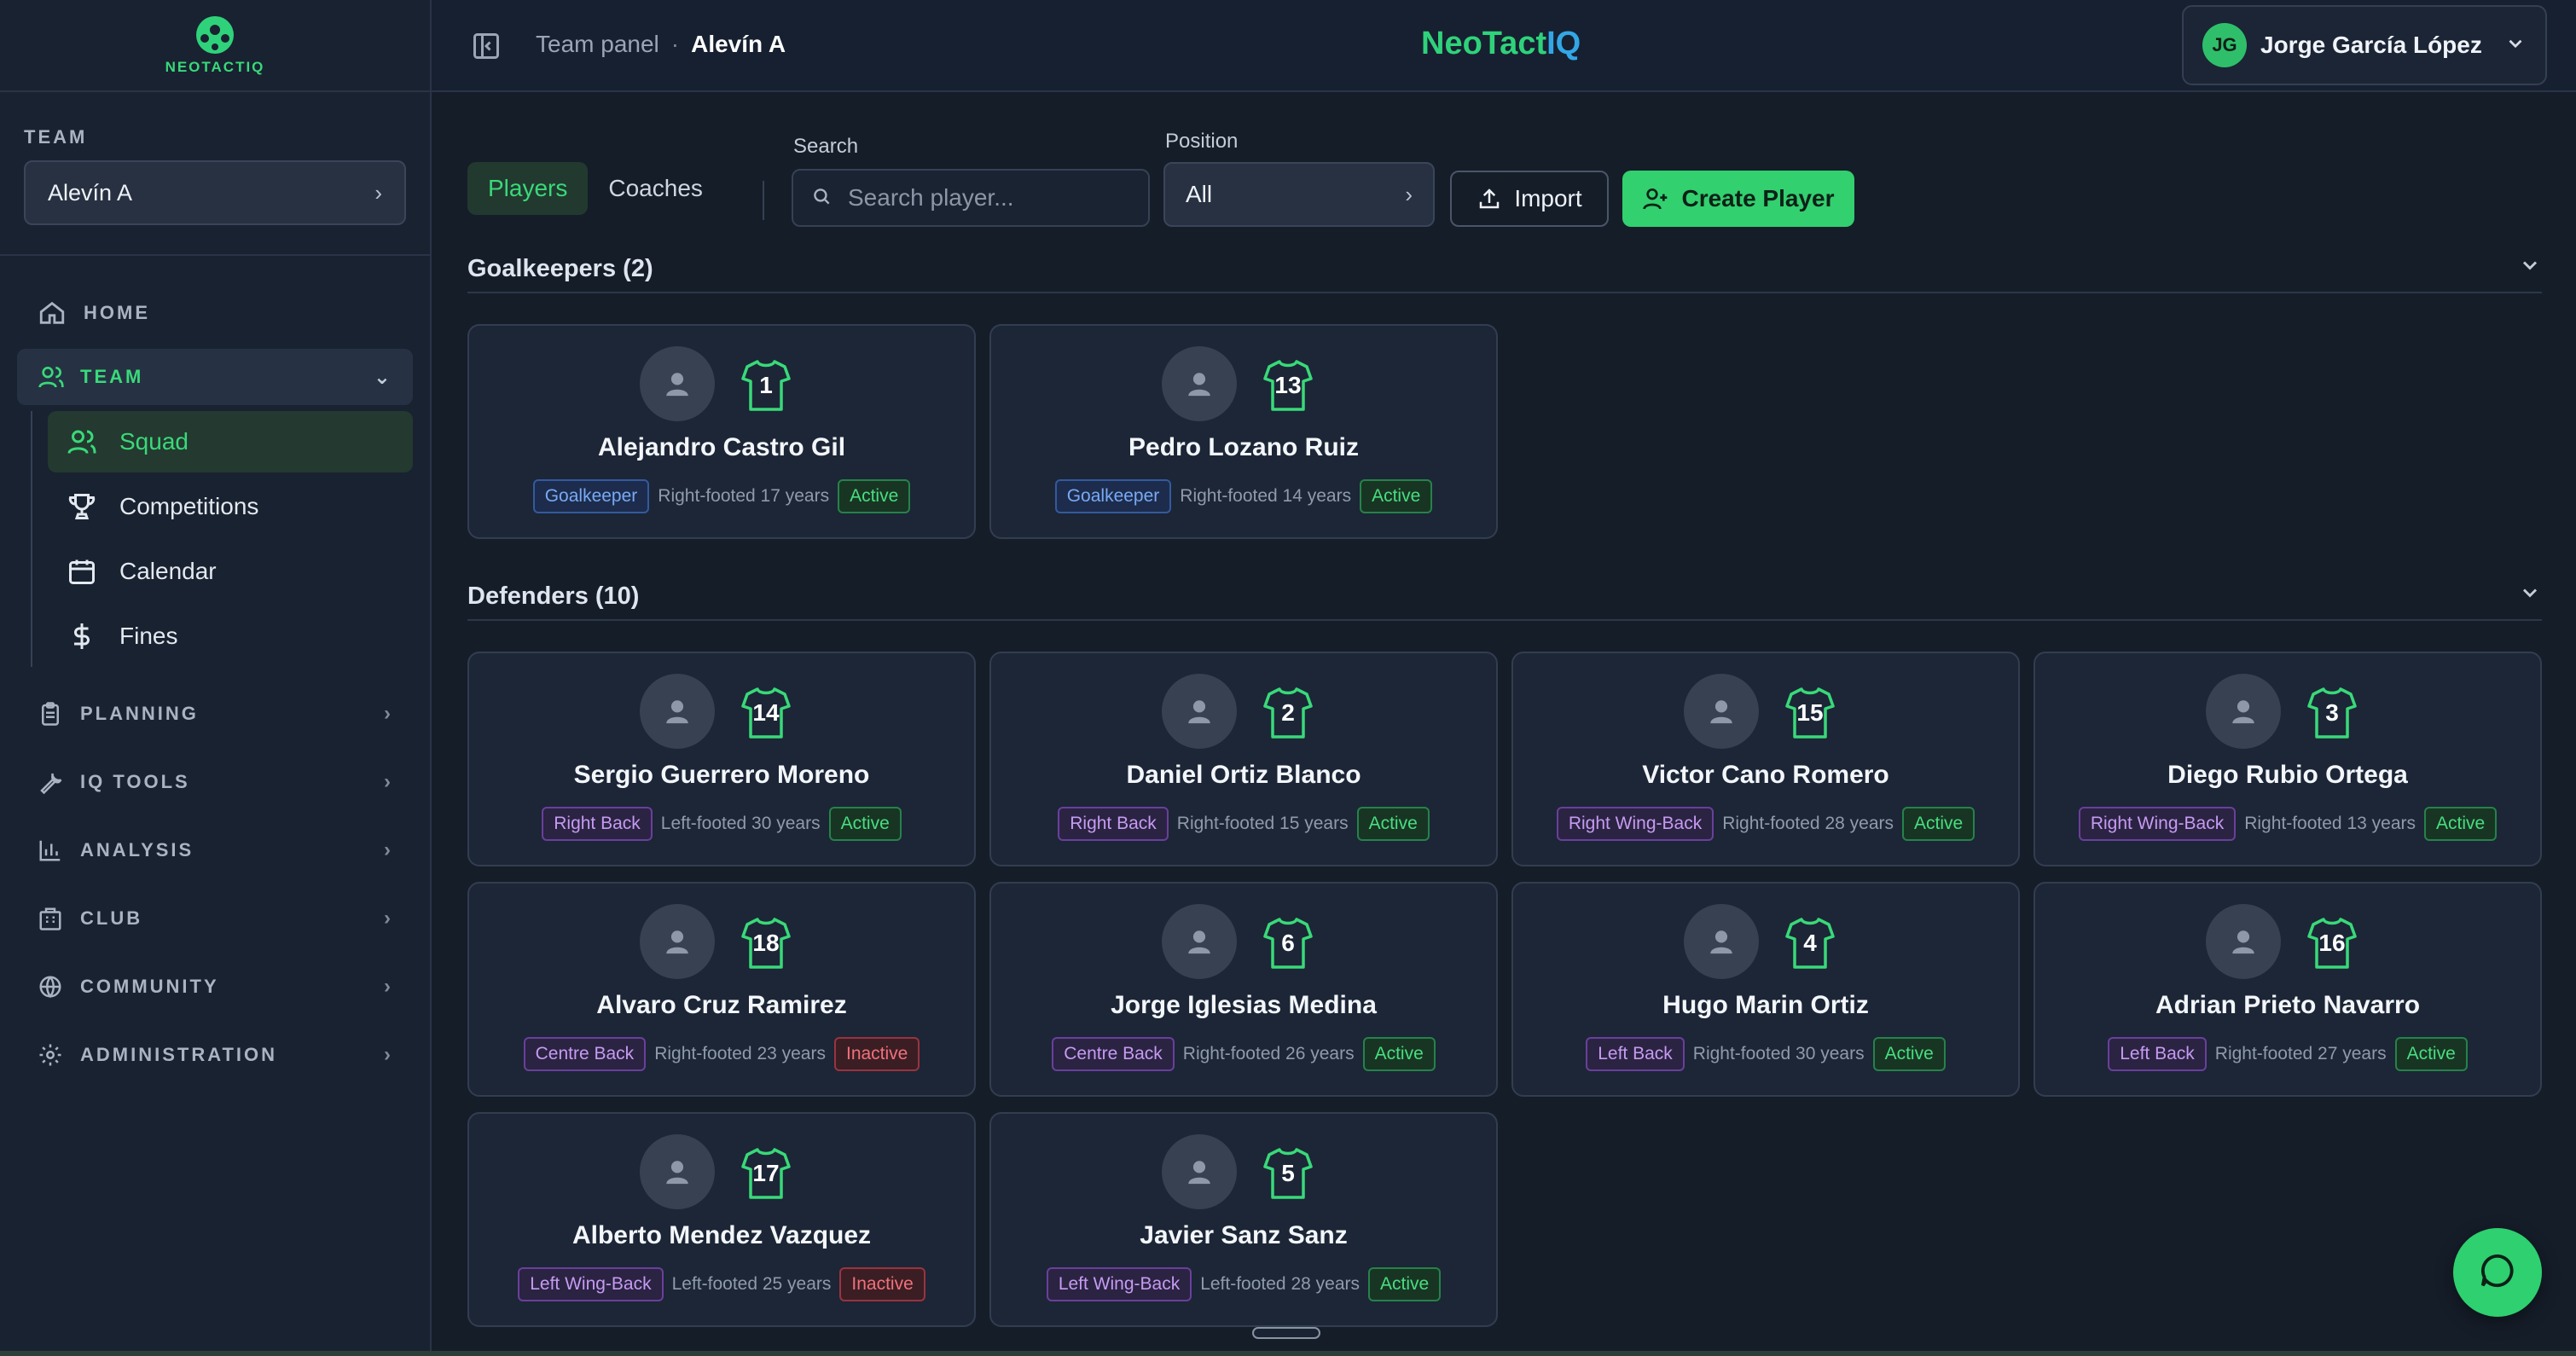 The width and height of the screenshot is (2576, 1356). What do you see at coordinates (154, 441) in the screenshot?
I see `sidebar-item-label: Squad` at bounding box center [154, 441].